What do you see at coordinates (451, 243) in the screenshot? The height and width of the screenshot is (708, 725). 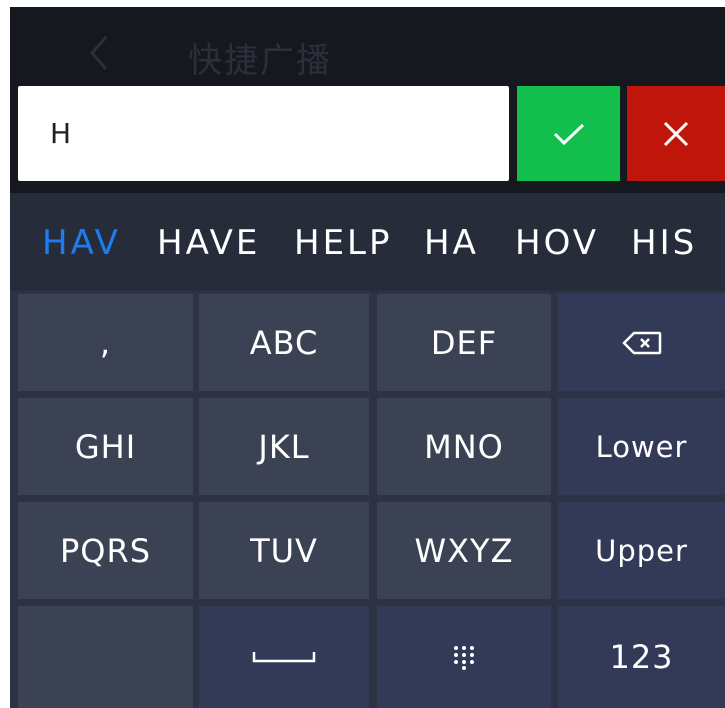 I see `candidate-ha: HA` at bounding box center [451, 243].